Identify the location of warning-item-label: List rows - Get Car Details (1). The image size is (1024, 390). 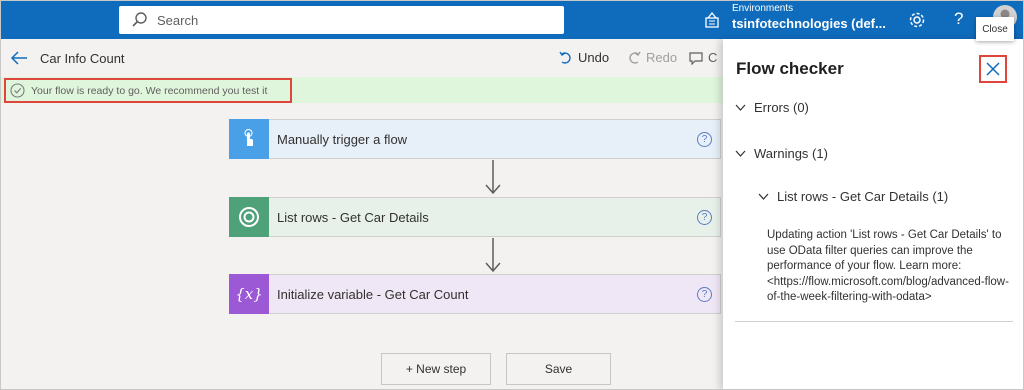
(863, 196).